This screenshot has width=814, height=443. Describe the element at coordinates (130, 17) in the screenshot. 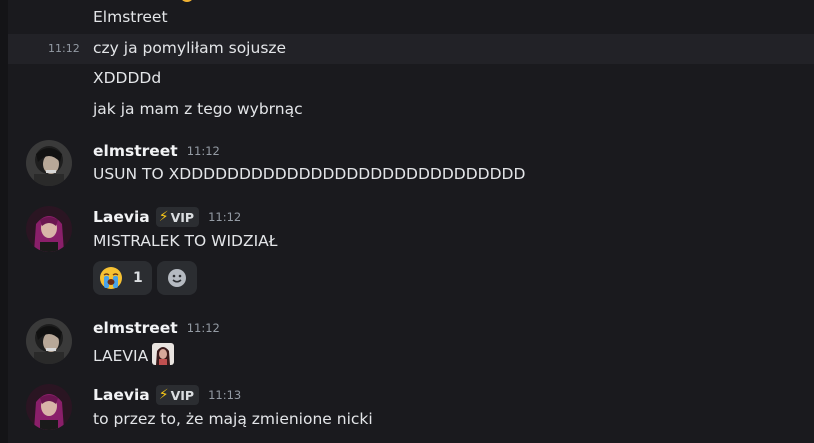

I see `message-text: Elmstreet` at that location.